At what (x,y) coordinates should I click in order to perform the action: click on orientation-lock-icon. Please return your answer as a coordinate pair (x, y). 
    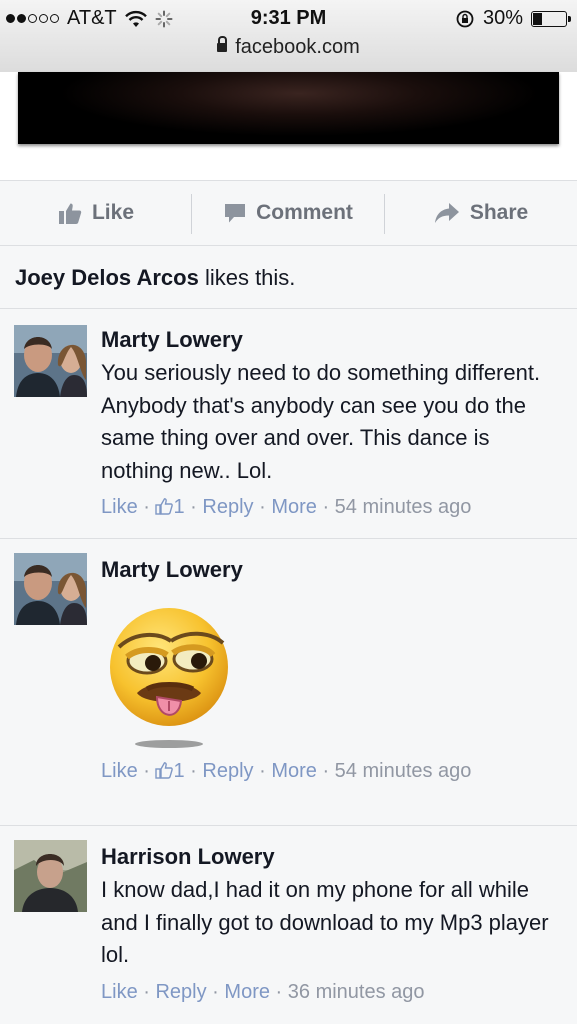
    Looking at the image, I should click on (465, 18).